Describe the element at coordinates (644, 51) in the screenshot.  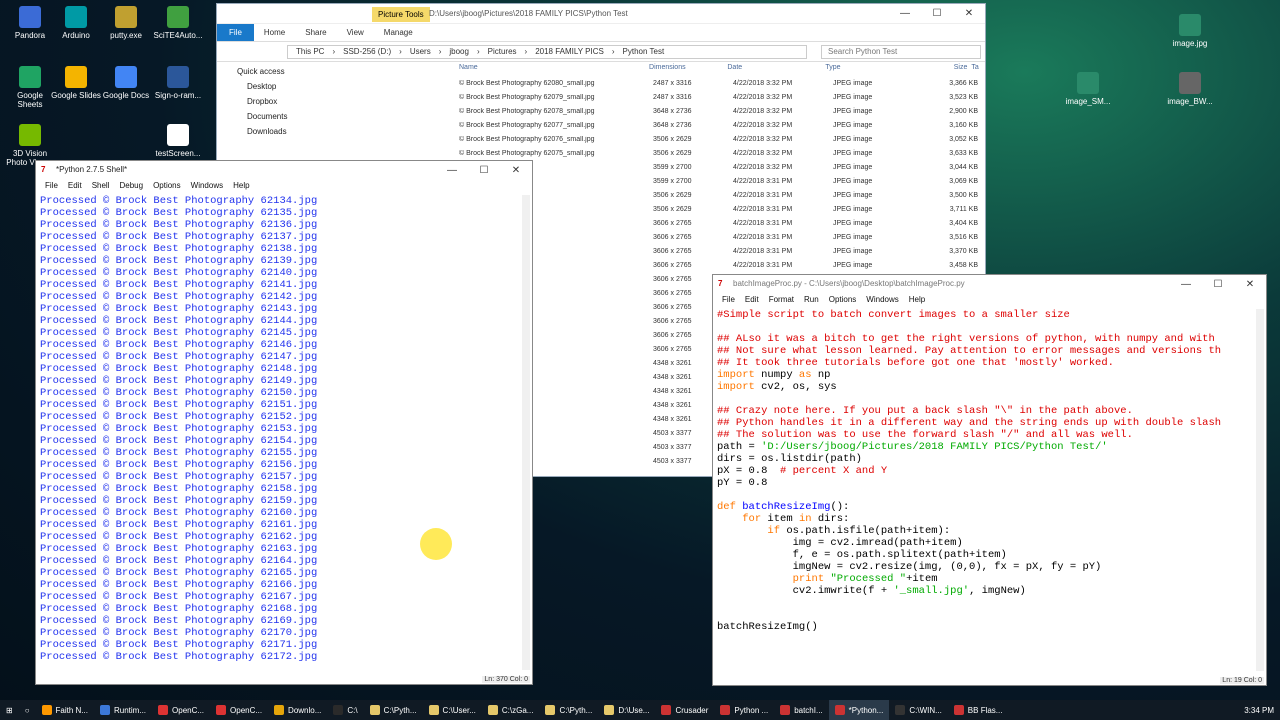
I see `breadcrumb-item: Python Test` at that location.